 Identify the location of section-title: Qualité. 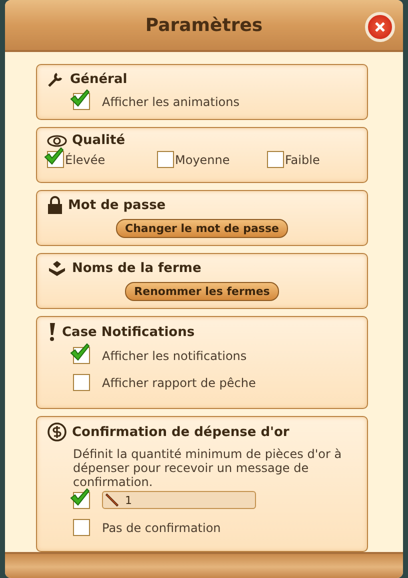
(99, 140).